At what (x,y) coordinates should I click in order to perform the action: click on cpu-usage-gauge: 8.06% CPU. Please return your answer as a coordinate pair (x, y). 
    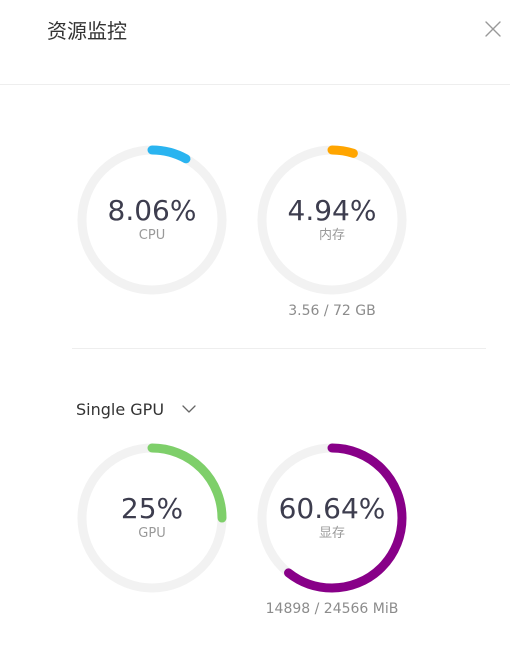
    Looking at the image, I should click on (152, 220).